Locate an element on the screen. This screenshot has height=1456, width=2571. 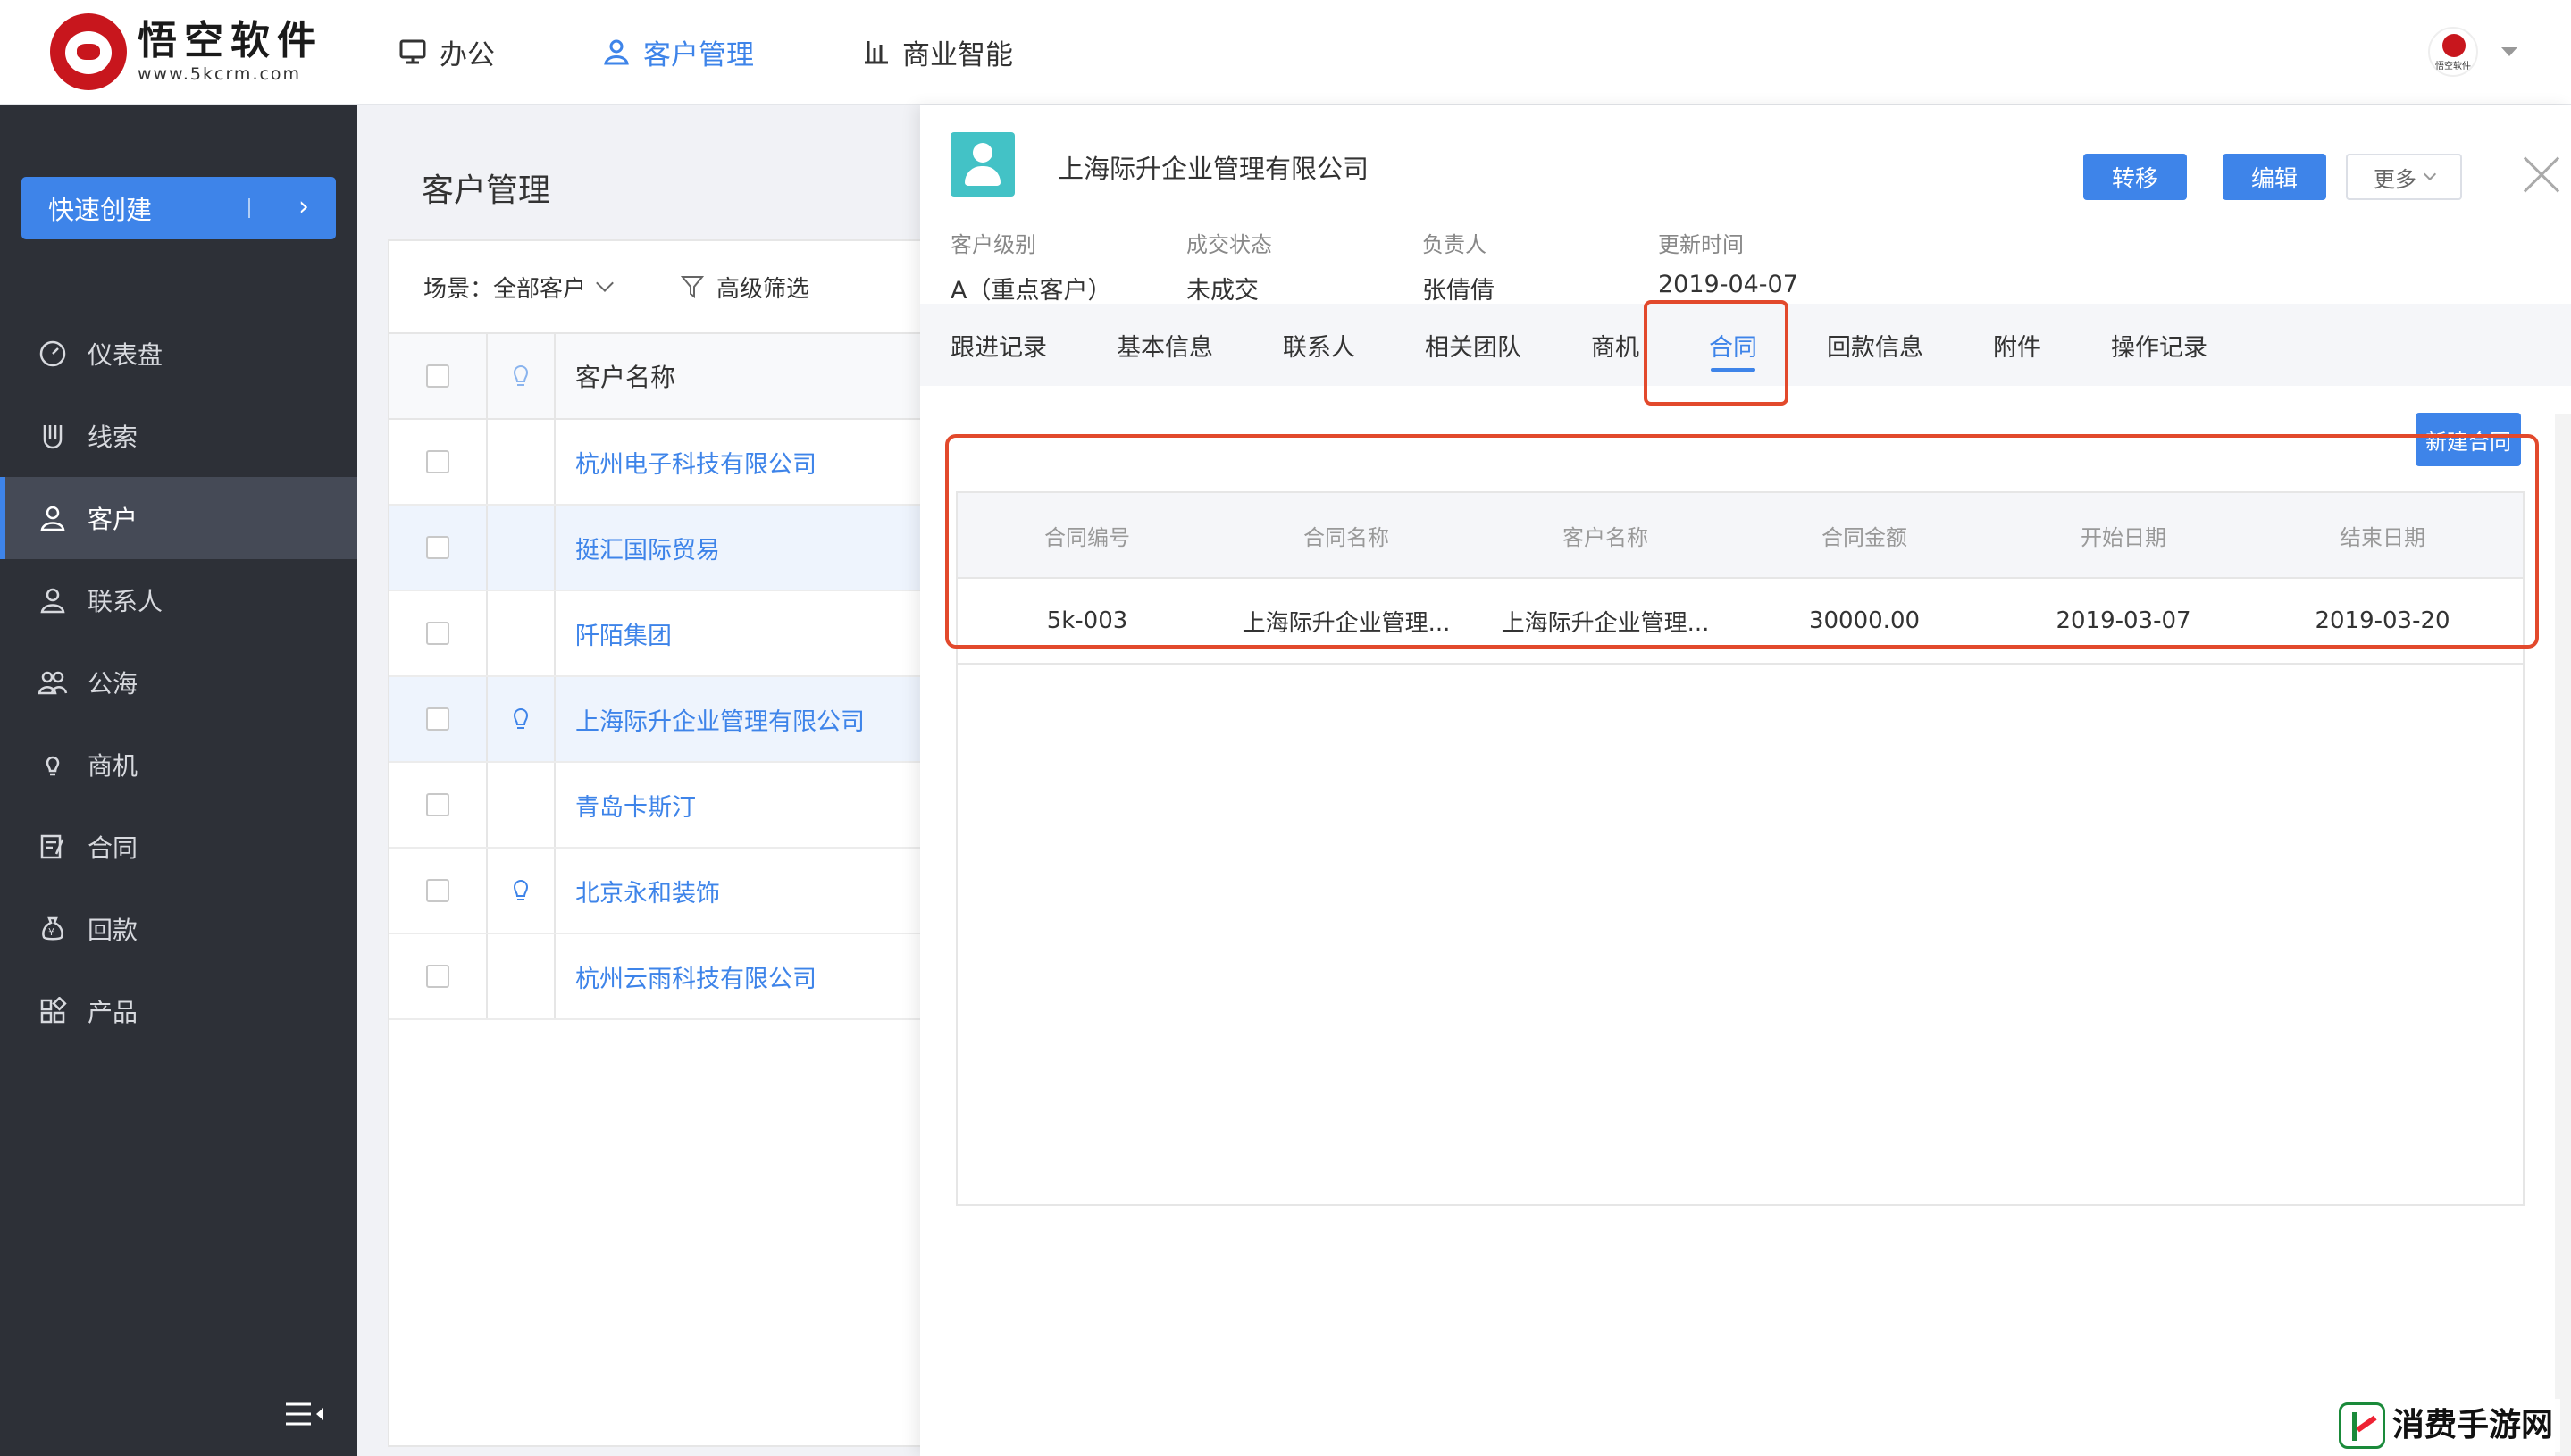
table-highlight-box is located at coordinates (1742, 541).